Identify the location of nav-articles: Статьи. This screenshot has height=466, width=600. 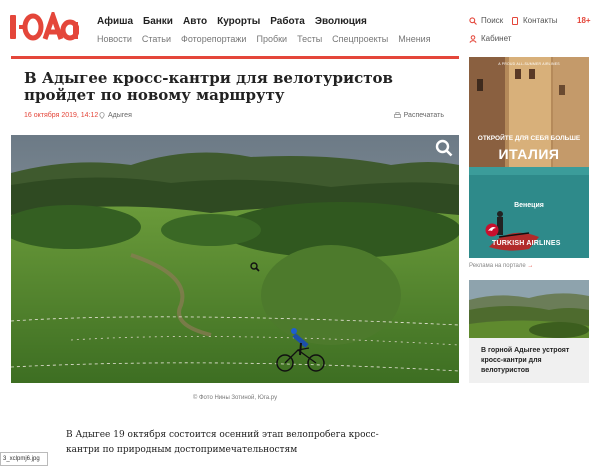
(156, 39).